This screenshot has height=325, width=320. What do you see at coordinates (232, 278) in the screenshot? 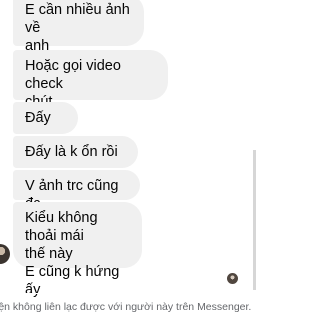
I see `seen-receipt-avatar` at bounding box center [232, 278].